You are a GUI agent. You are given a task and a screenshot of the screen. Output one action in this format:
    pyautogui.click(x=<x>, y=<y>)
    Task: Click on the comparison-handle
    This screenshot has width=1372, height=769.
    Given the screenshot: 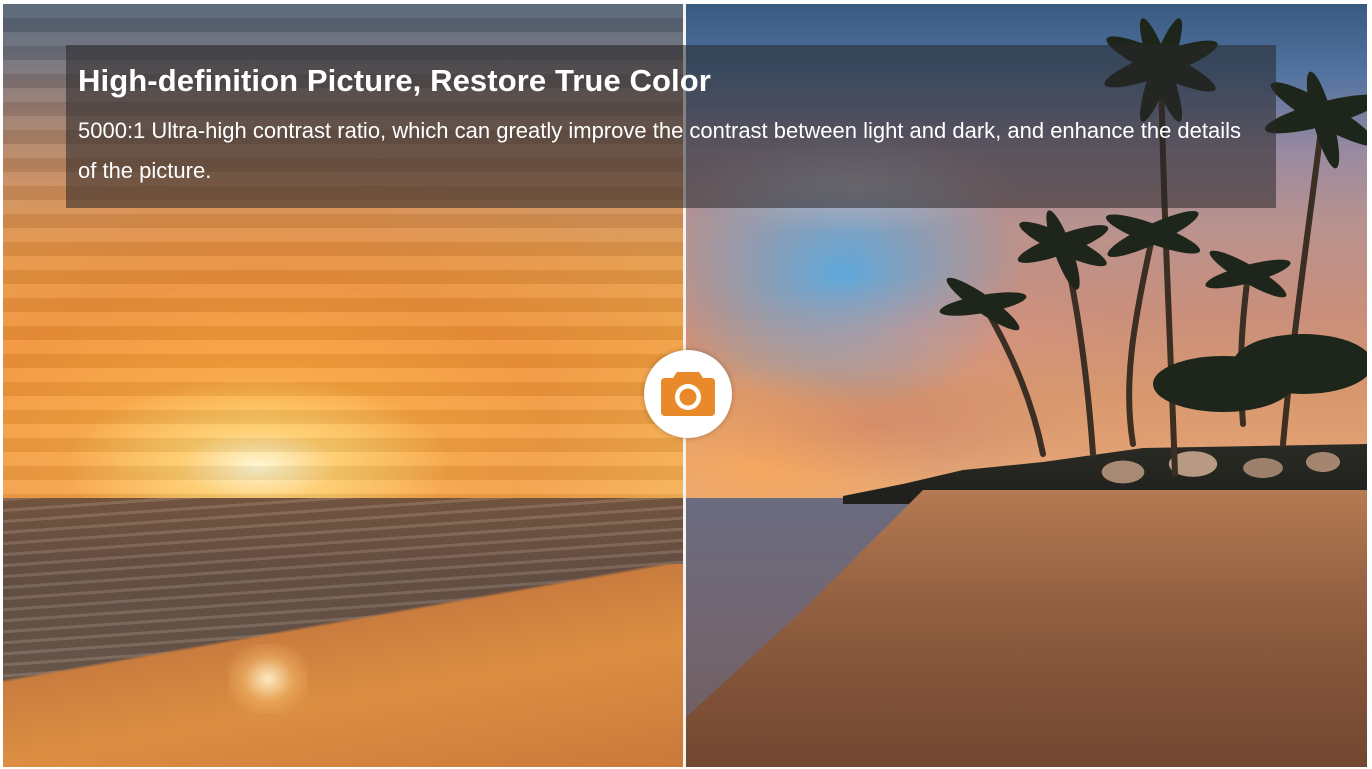 What is the action you would take?
    pyautogui.click(x=688, y=394)
    